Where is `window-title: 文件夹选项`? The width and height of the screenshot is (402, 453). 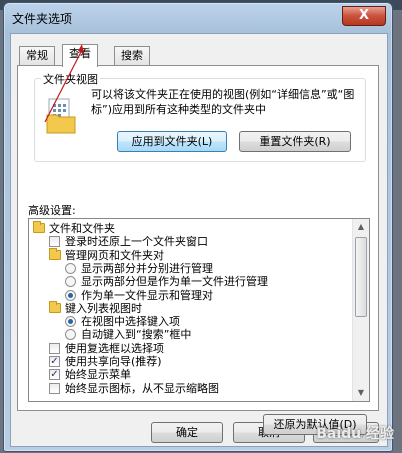 window-title: 文件夹选项 is located at coordinates (42, 19).